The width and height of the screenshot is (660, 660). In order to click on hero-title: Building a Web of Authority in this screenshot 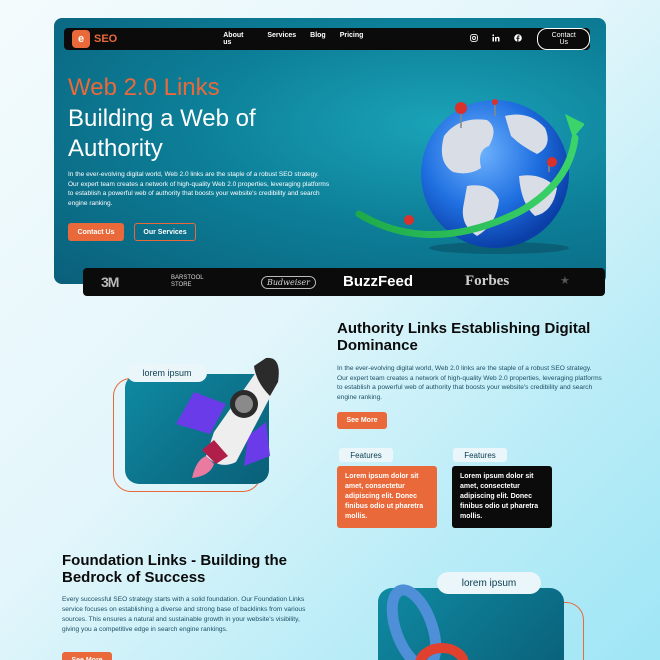, I will do `click(162, 133)`.